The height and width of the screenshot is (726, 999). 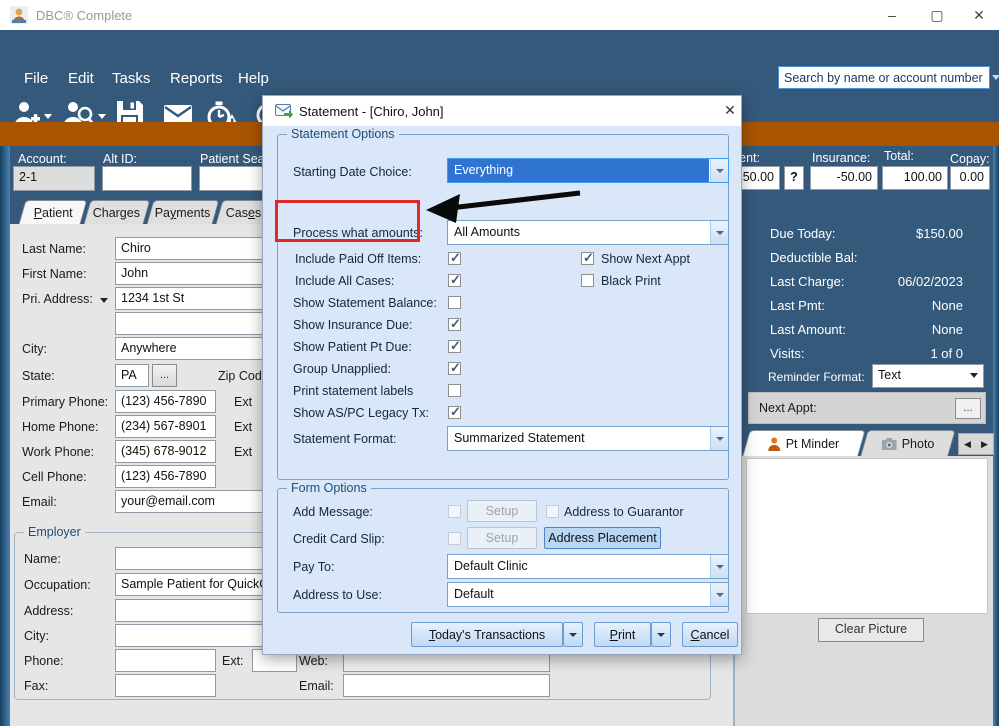 What do you see at coordinates (454, 324) in the screenshot?
I see `show-insurance-due-checkbox` at bounding box center [454, 324].